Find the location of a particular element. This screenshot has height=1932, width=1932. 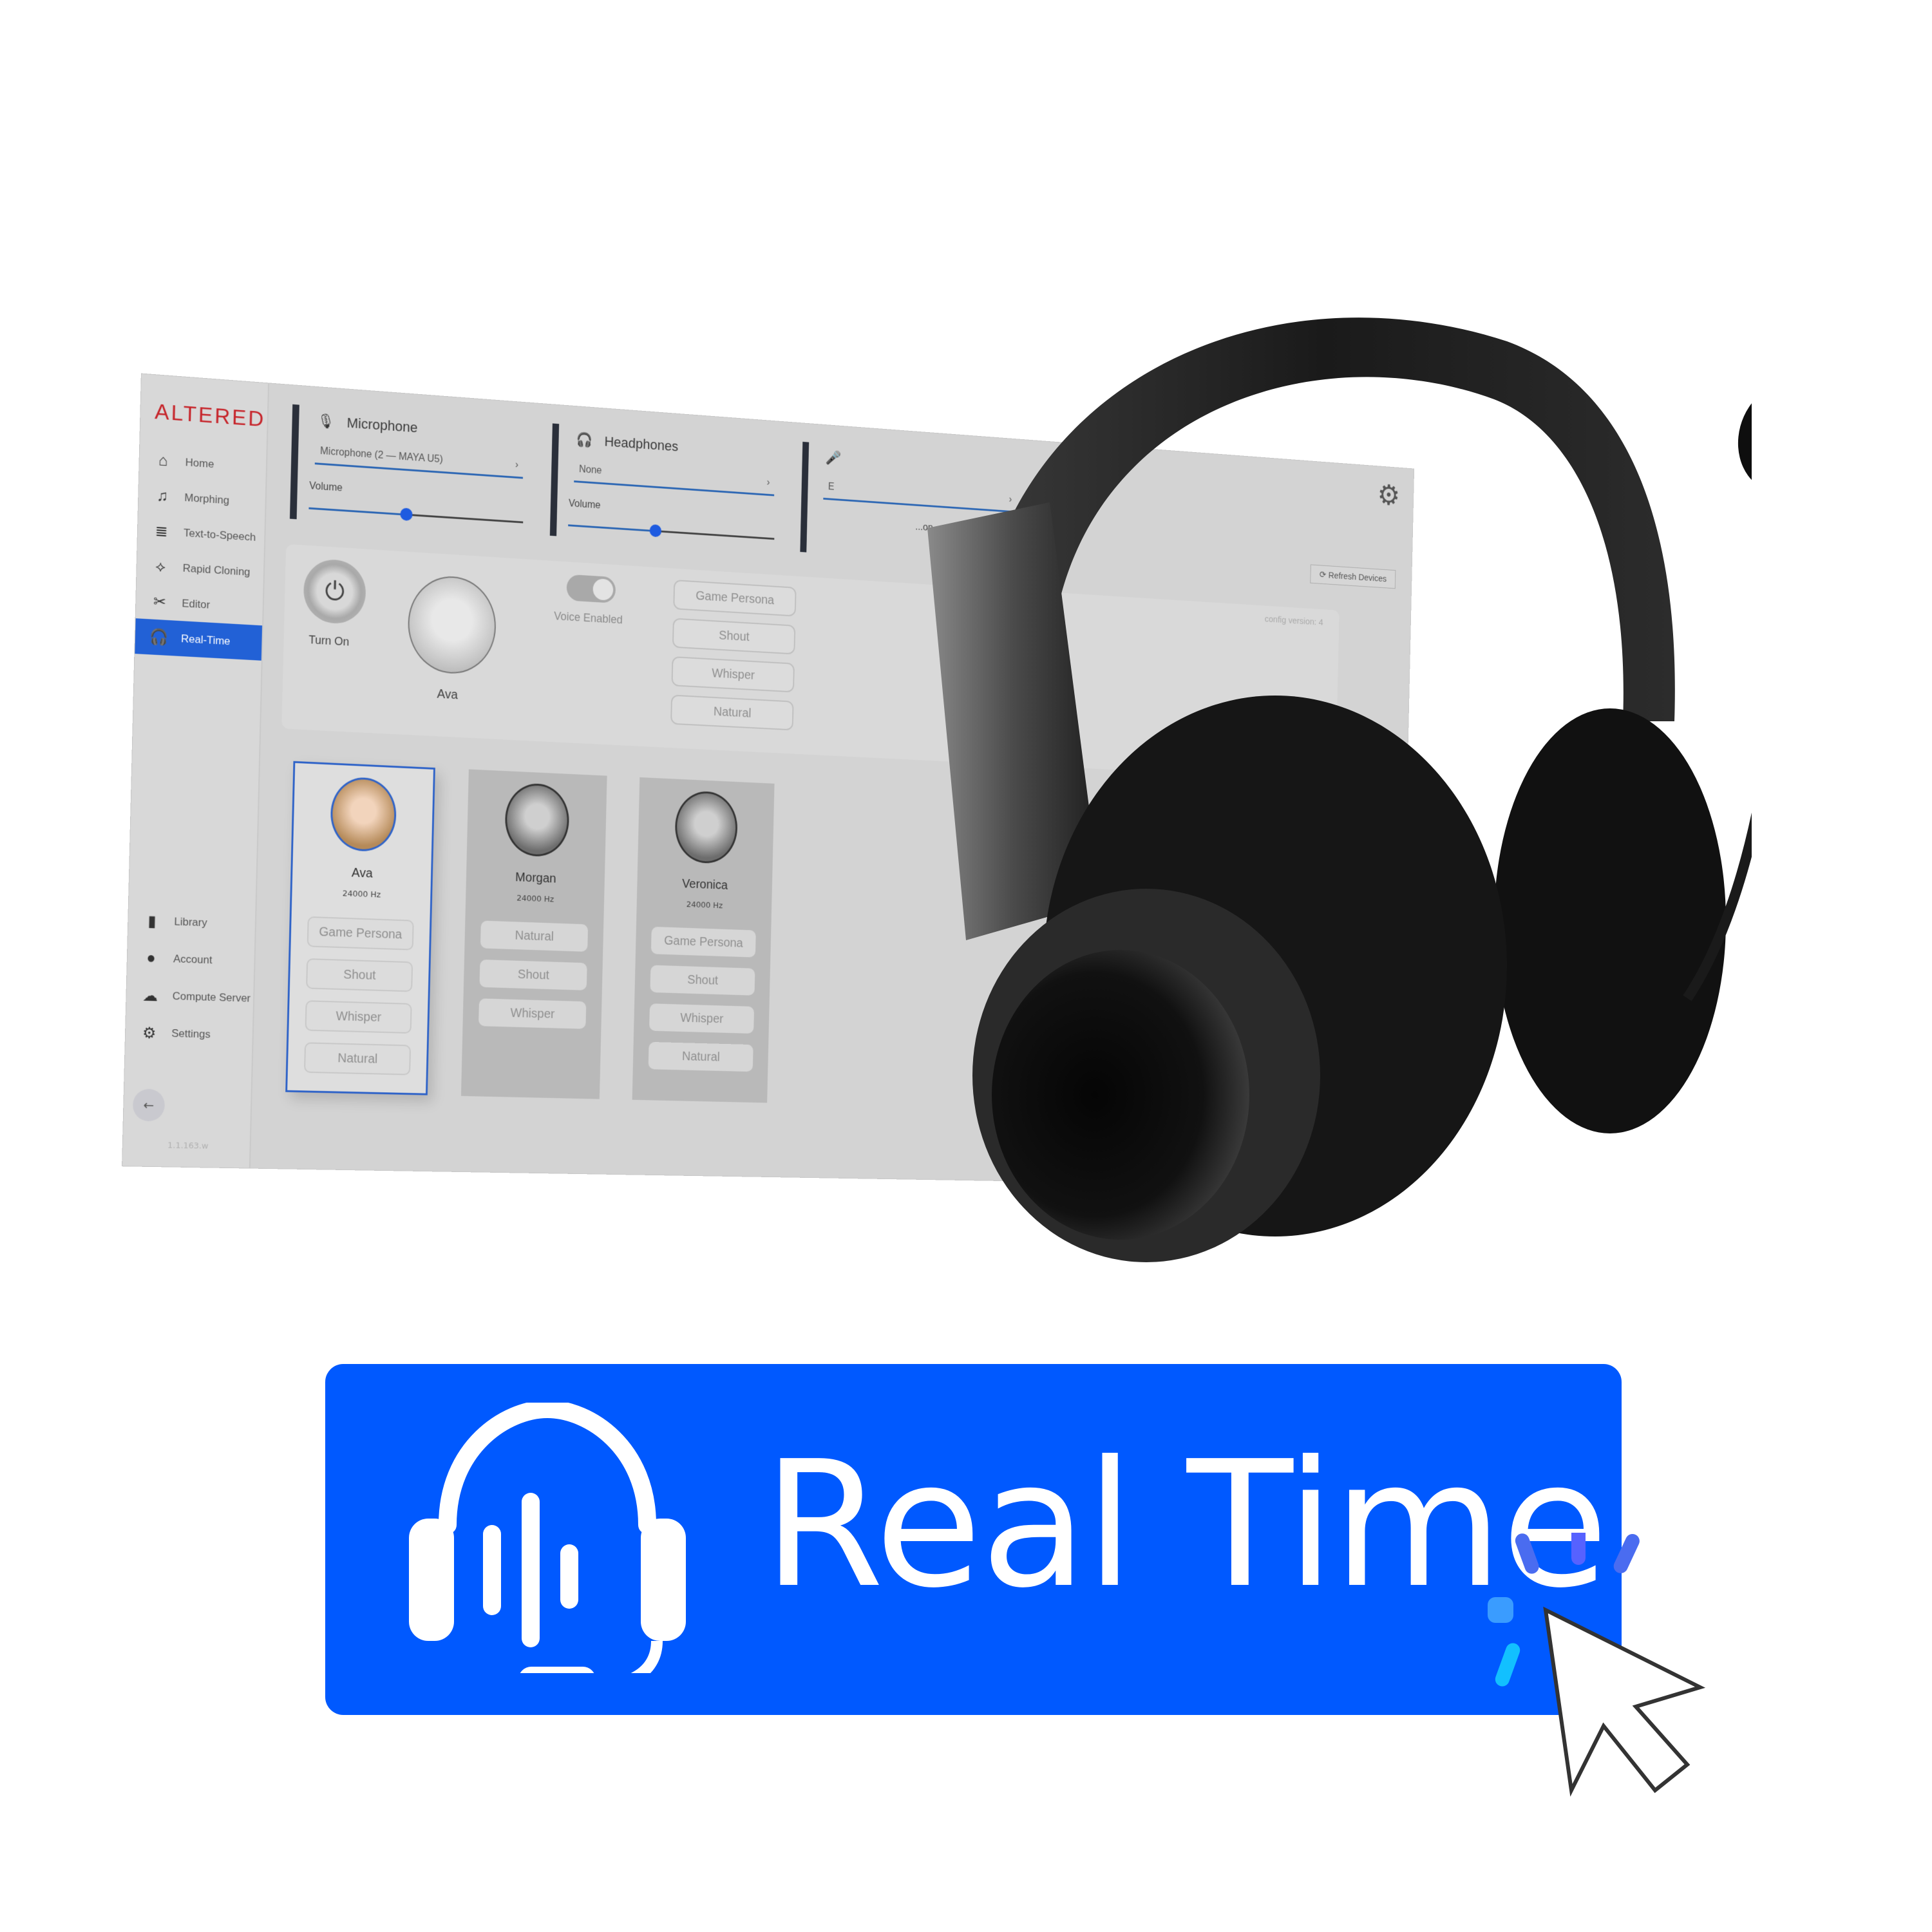

style-button-whisper: Whisper is located at coordinates (733, 675).